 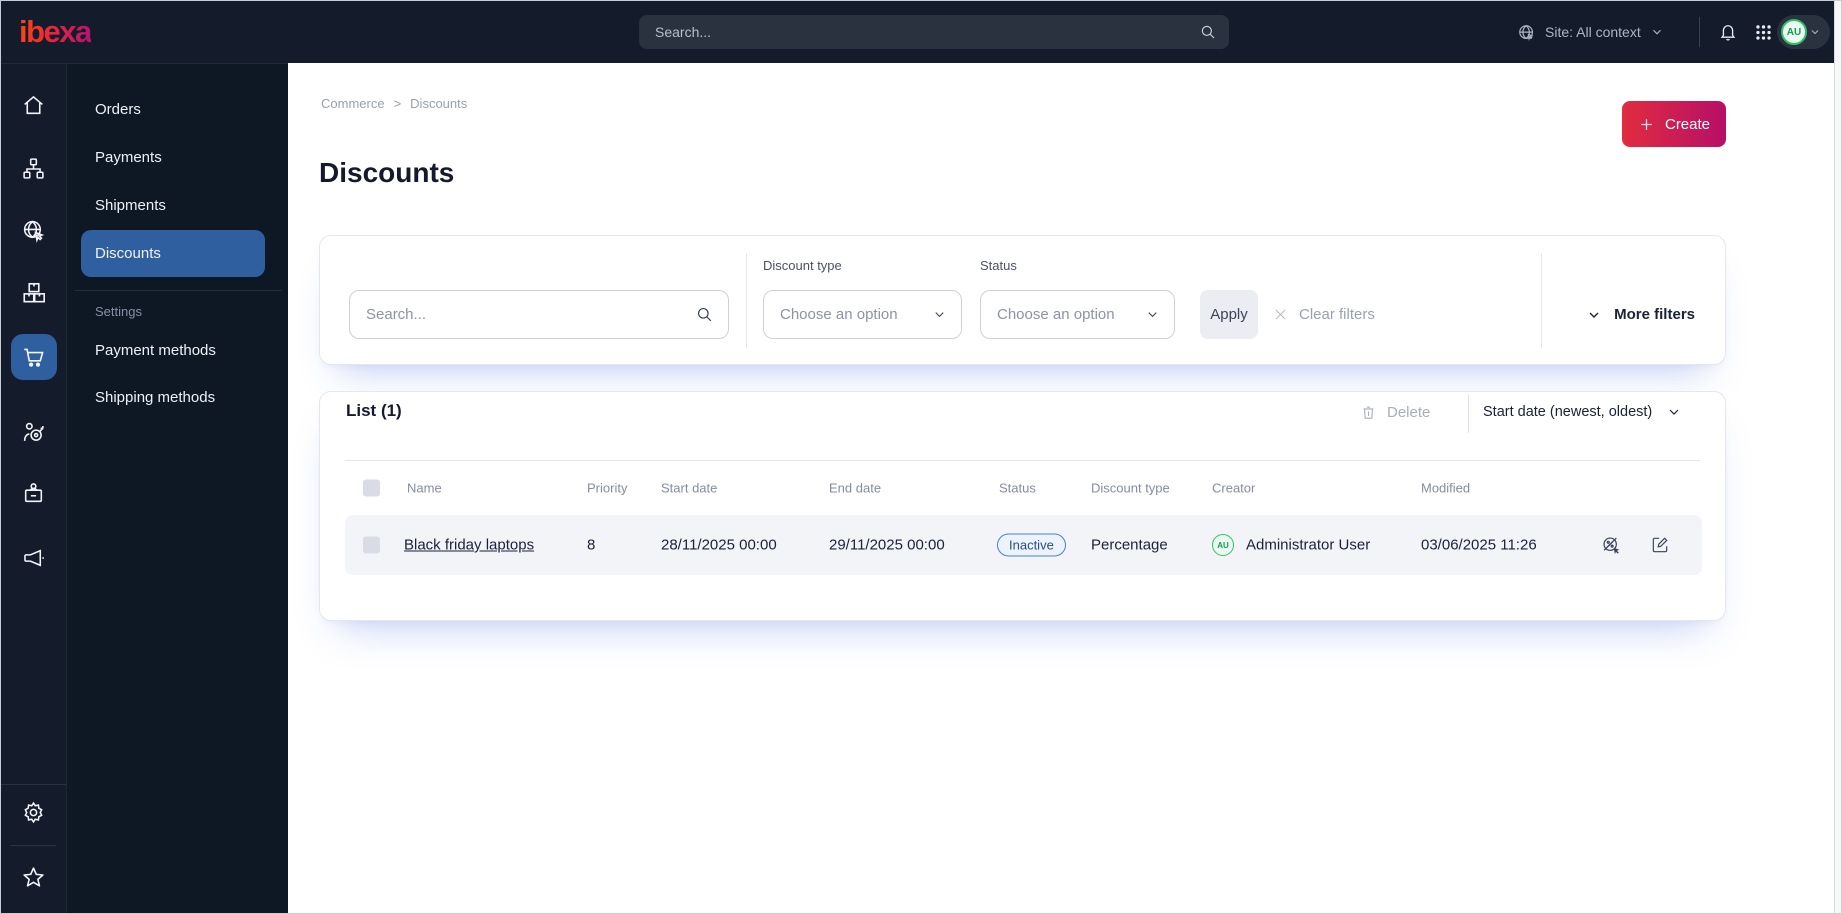 I want to click on breadcrumb: Commerce > Discounts, so click(x=394, y=103).